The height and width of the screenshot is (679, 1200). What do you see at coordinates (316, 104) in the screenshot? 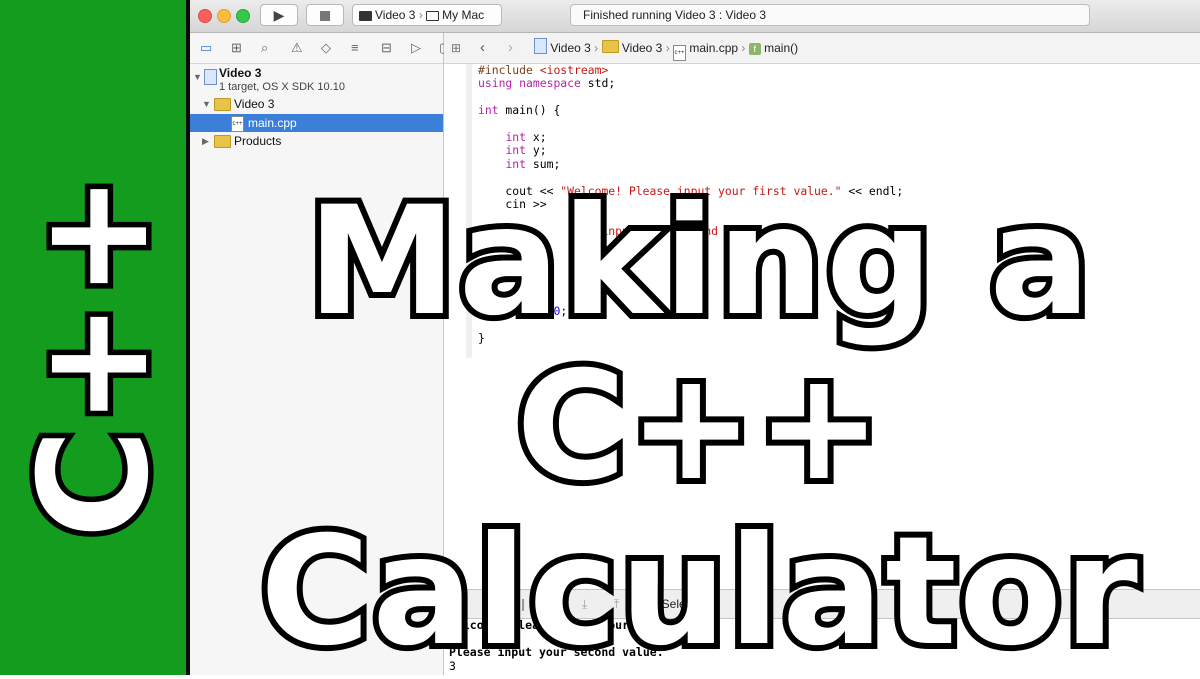
I see `group-row-video3: ▼ Video 3` at bounding box center [316, 104].